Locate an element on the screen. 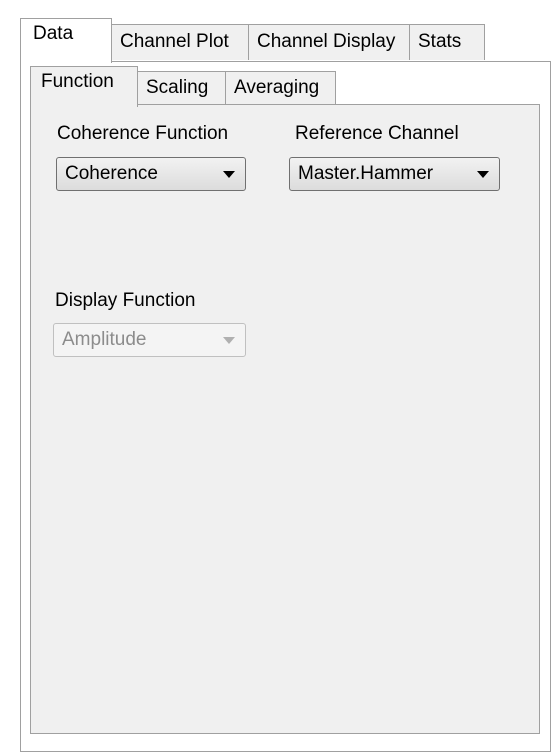  reference-channel-dropdown: Master.Hammer is located at coordinates (394, 174).